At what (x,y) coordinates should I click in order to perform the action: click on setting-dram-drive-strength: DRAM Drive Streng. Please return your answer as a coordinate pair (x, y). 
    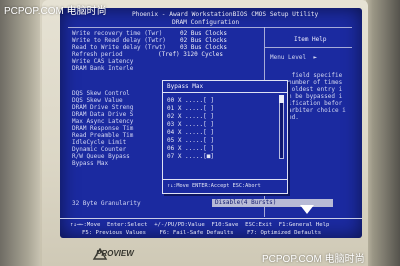
    Looking at the image, I should click on (102, 107).